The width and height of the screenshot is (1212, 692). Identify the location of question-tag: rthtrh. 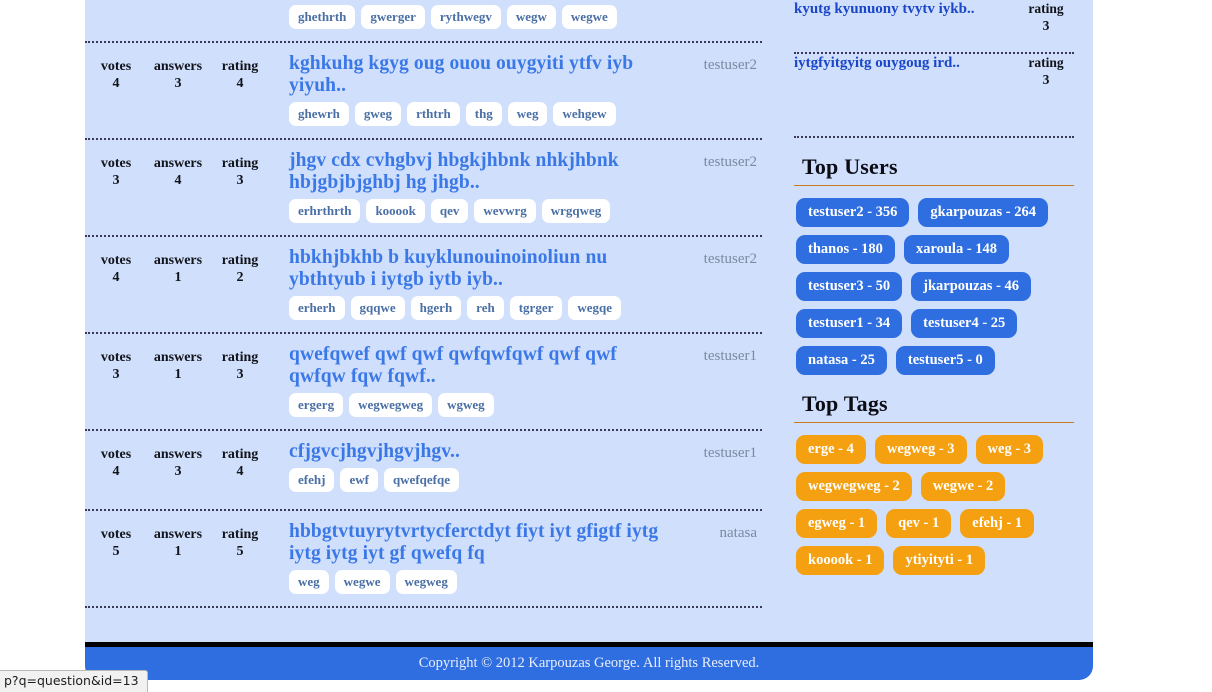
(433, 114).